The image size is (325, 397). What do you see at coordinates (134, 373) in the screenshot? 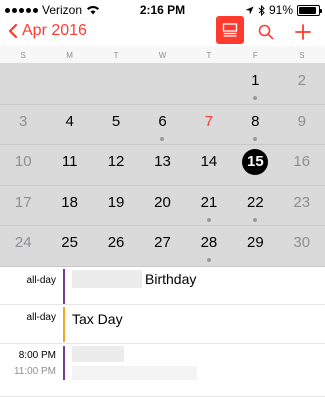
I see `redacted-location` at bounding box center [134, 373].